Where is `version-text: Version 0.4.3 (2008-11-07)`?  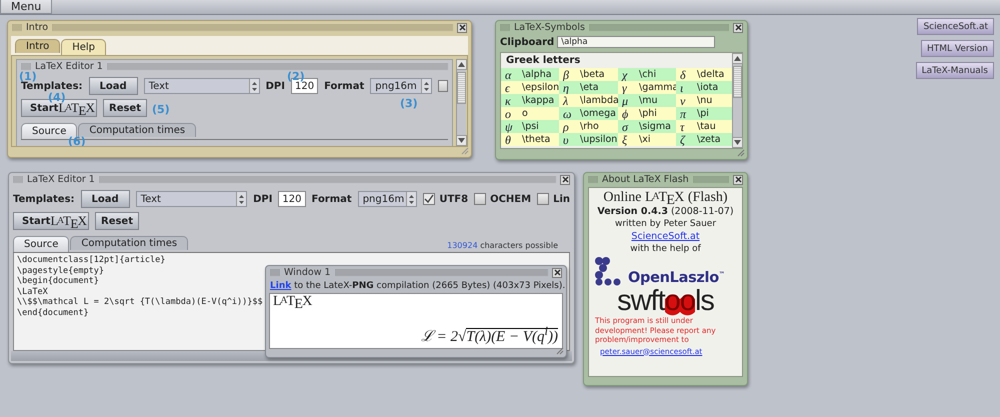 version-text: Version 0.4.3 (2008-11-07) is located at coordinates (665, 211).